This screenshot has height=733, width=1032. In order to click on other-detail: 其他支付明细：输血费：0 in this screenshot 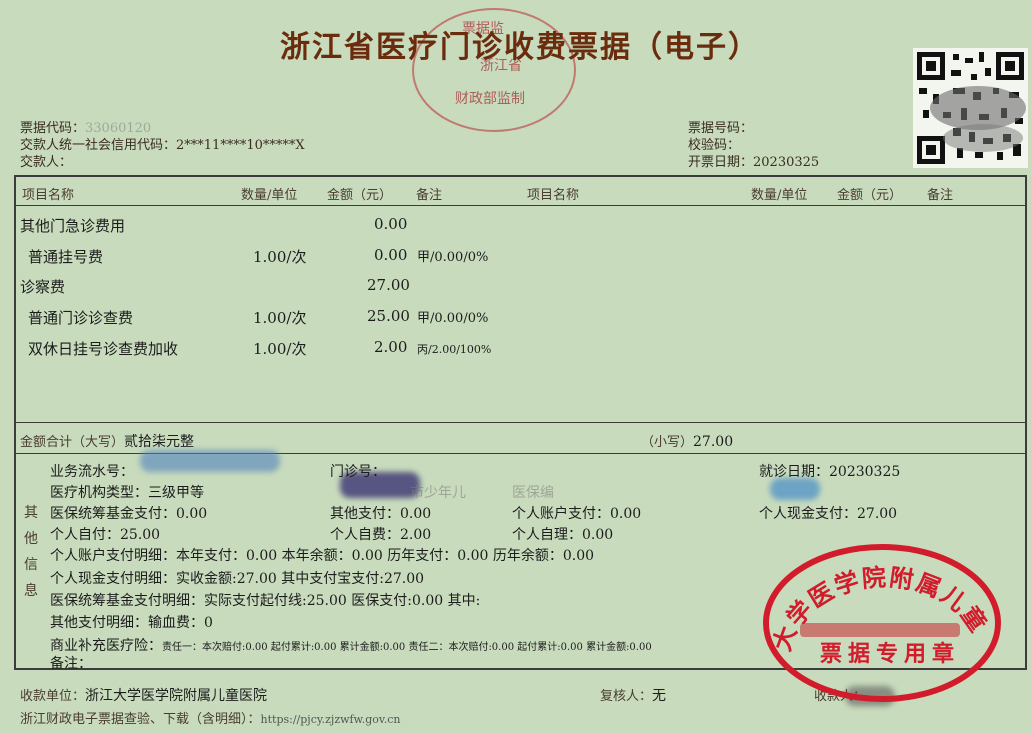, I will do `click(131, 623)`.